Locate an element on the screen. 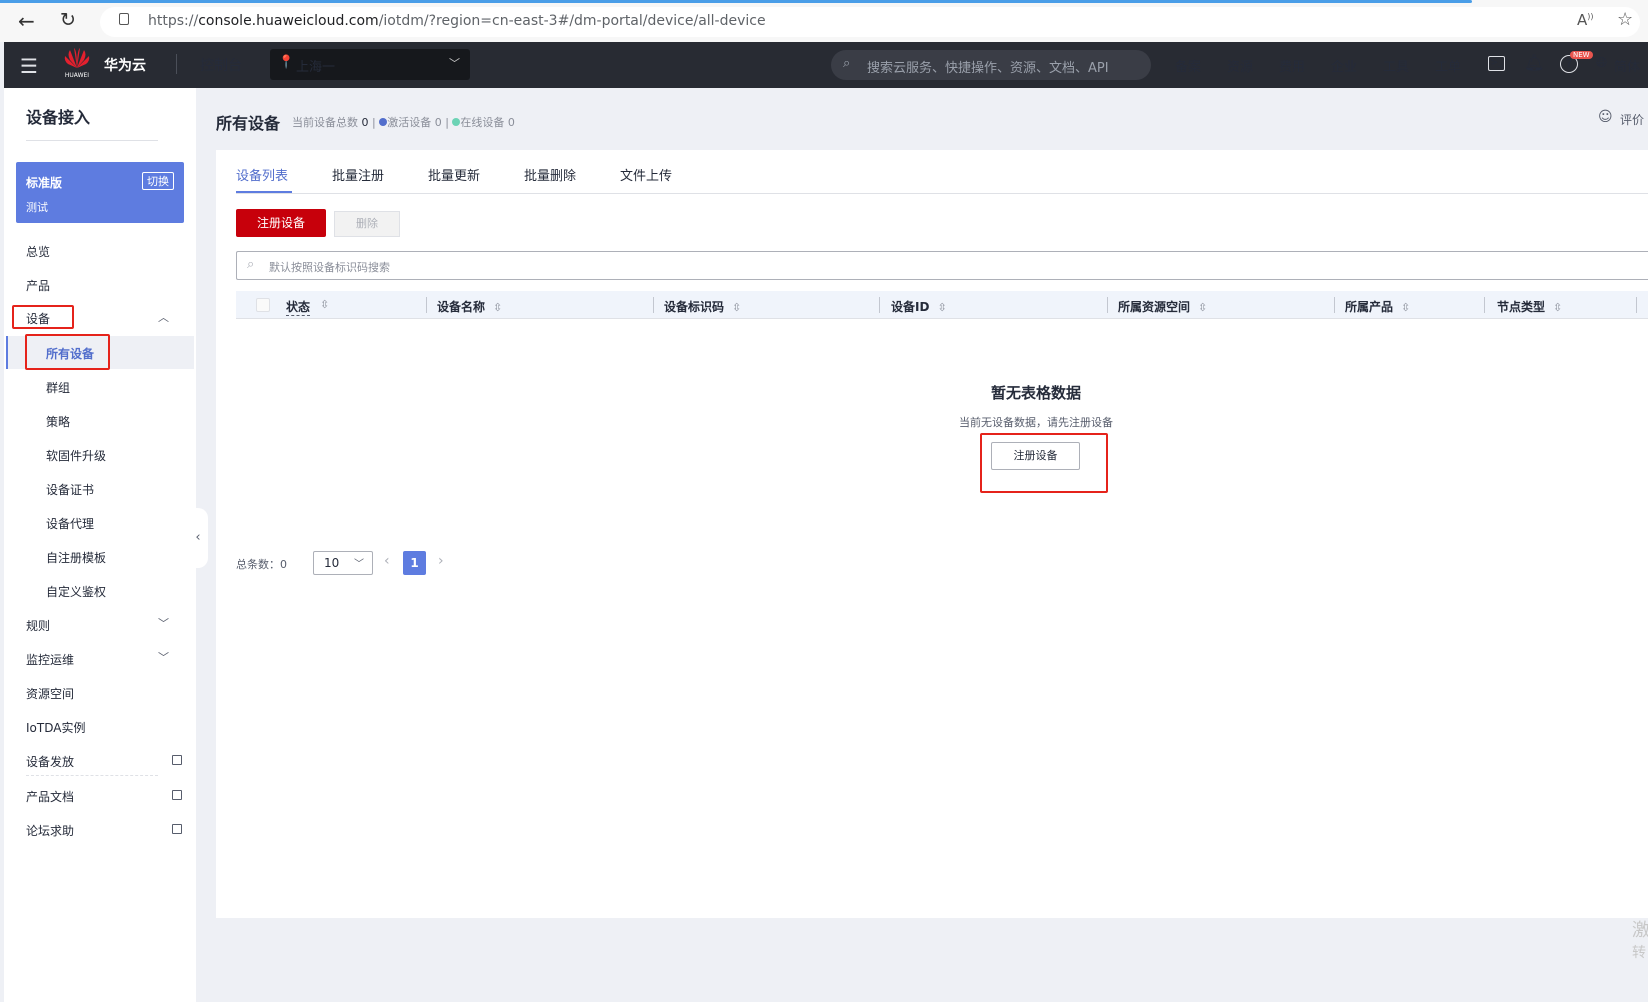  delete-button: 删除 is located at coordinates (367, 224).